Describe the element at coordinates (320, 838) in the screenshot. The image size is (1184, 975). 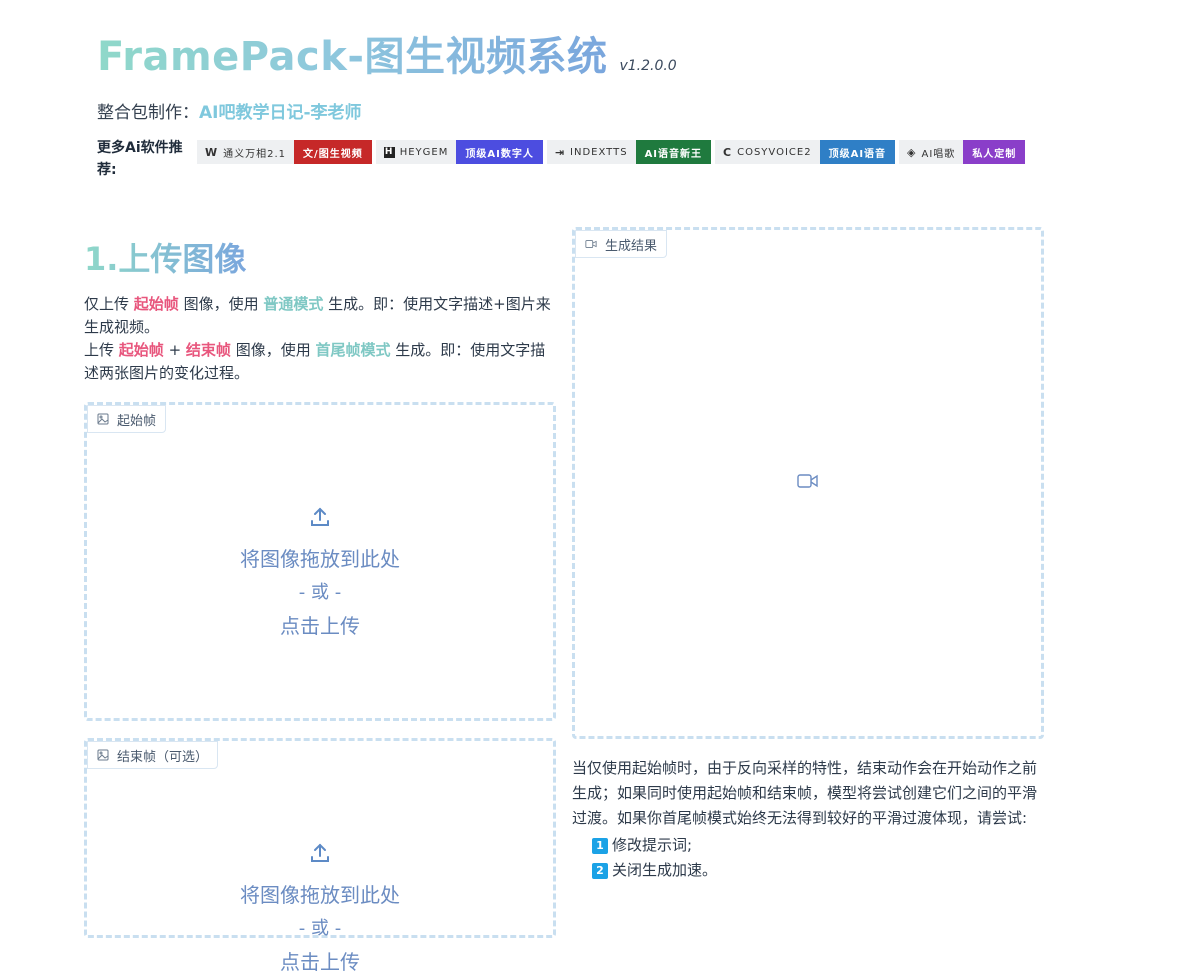
I see `end-frame-dropzone: 结束帧（可选） 将图像拖放到此处 - 或 - 点击上传` at that location.